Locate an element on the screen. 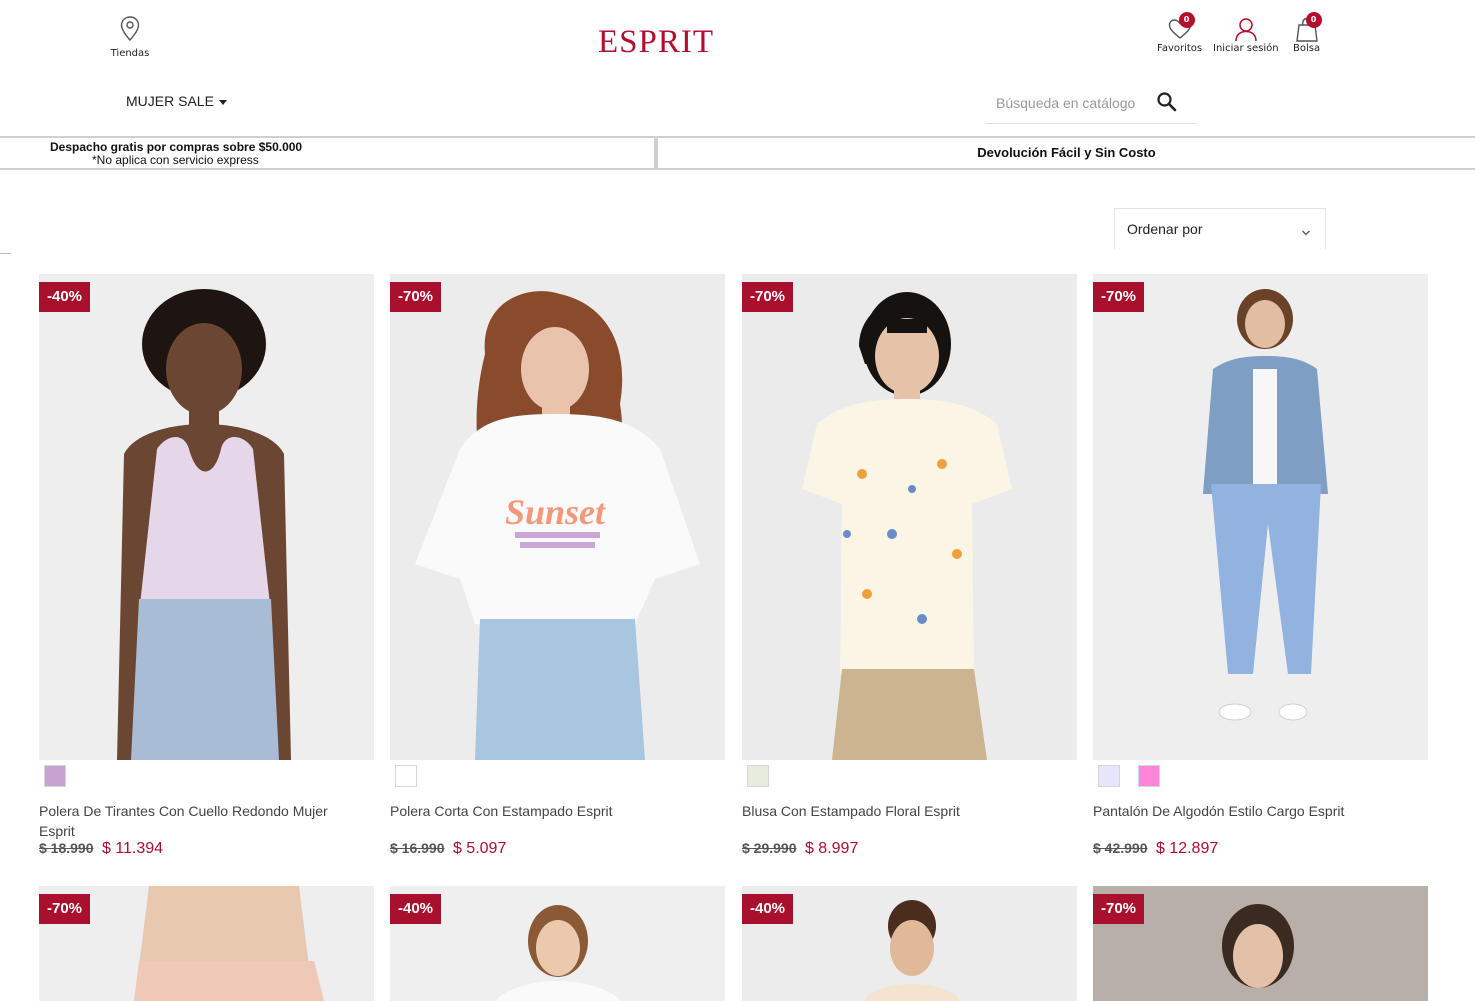  product-image: Sunset -70% is located at coordinates (557, 517).